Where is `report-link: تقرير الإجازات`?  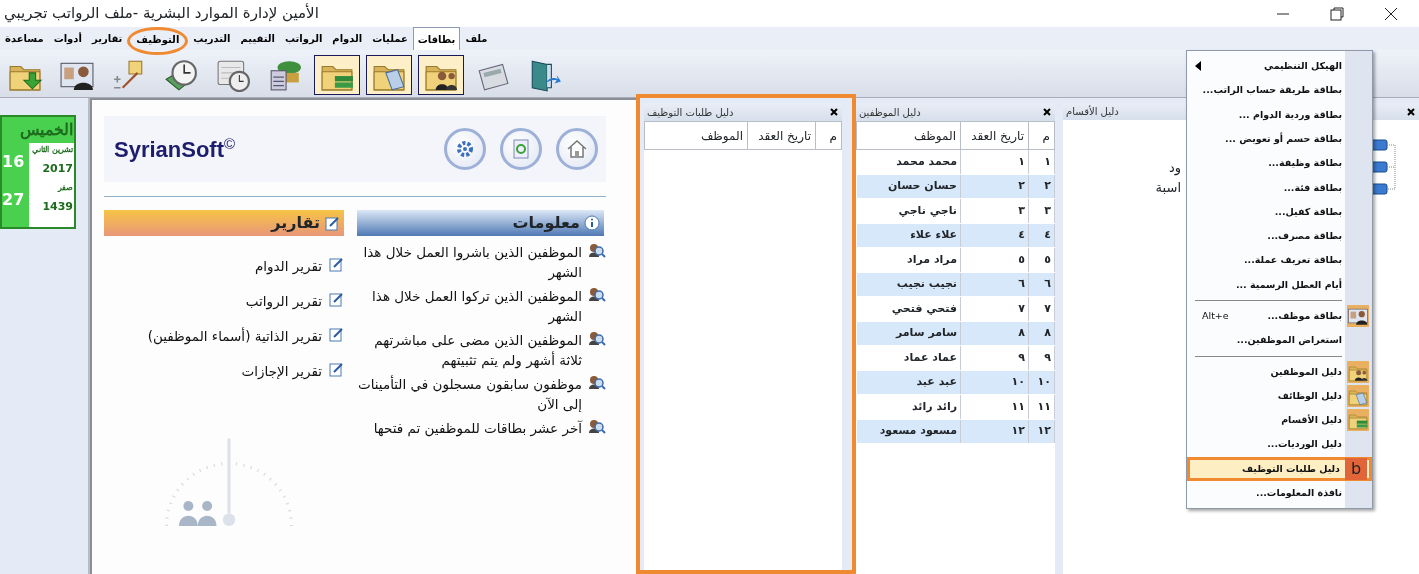
report-link: تقرير الإجازات is located at coordinates (281, 371).